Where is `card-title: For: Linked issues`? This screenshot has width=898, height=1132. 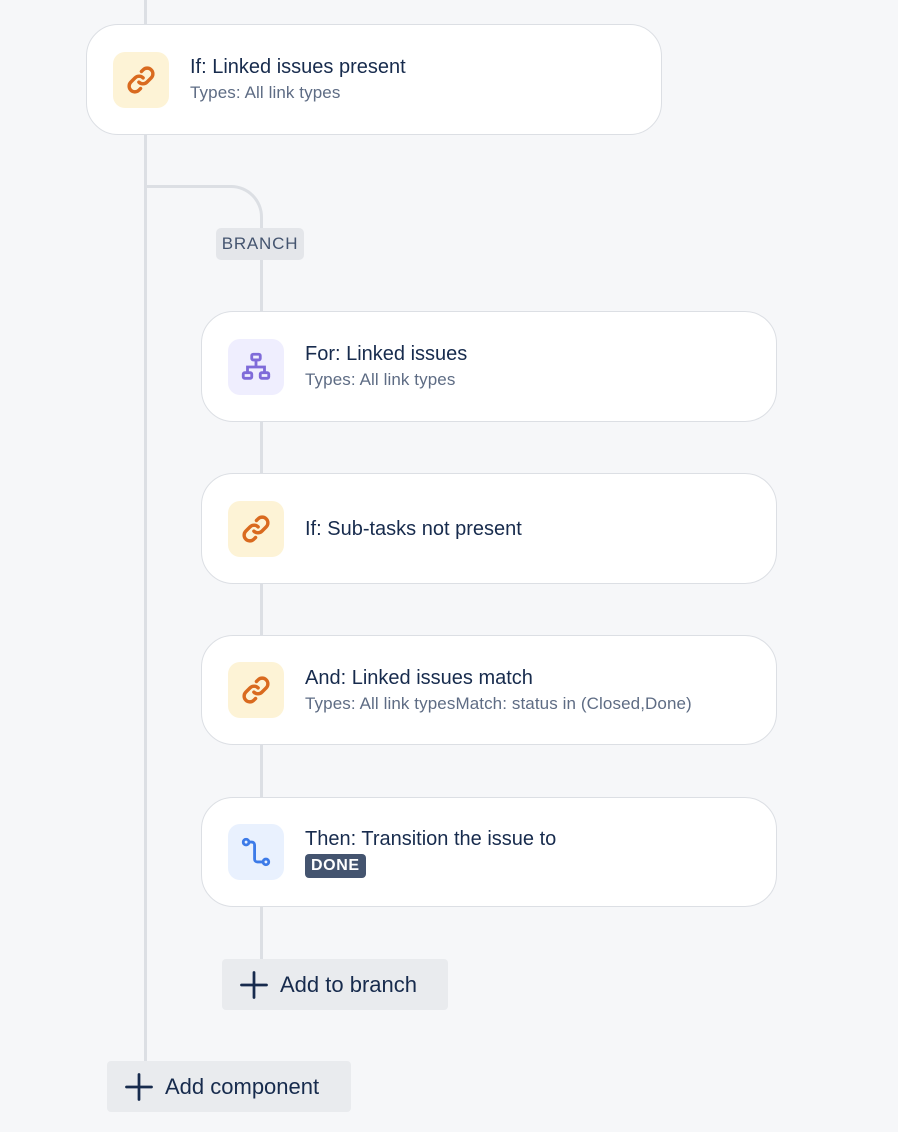 card-title: For: Linked issues is located at coordinates (386, 354).